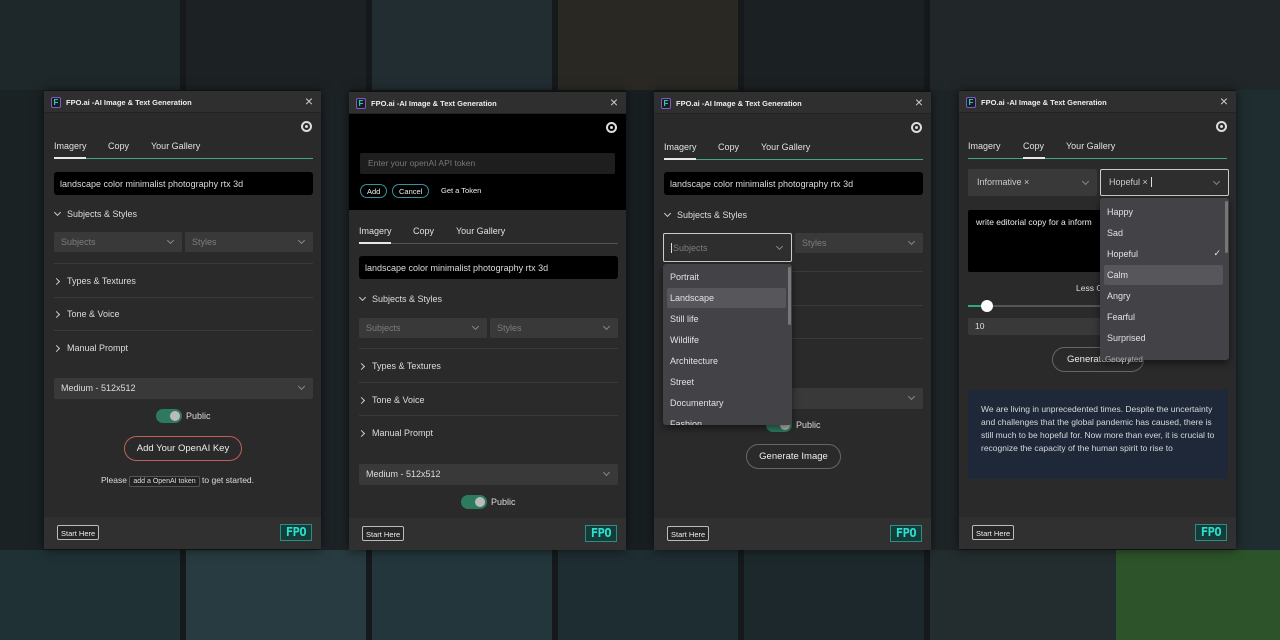 This screenshot has width=1280, height=640. What do you see at coordinates (793, 456) in the screenshot?
I see `generate-image-button: Generate Image` at bounding box center [793, 456].